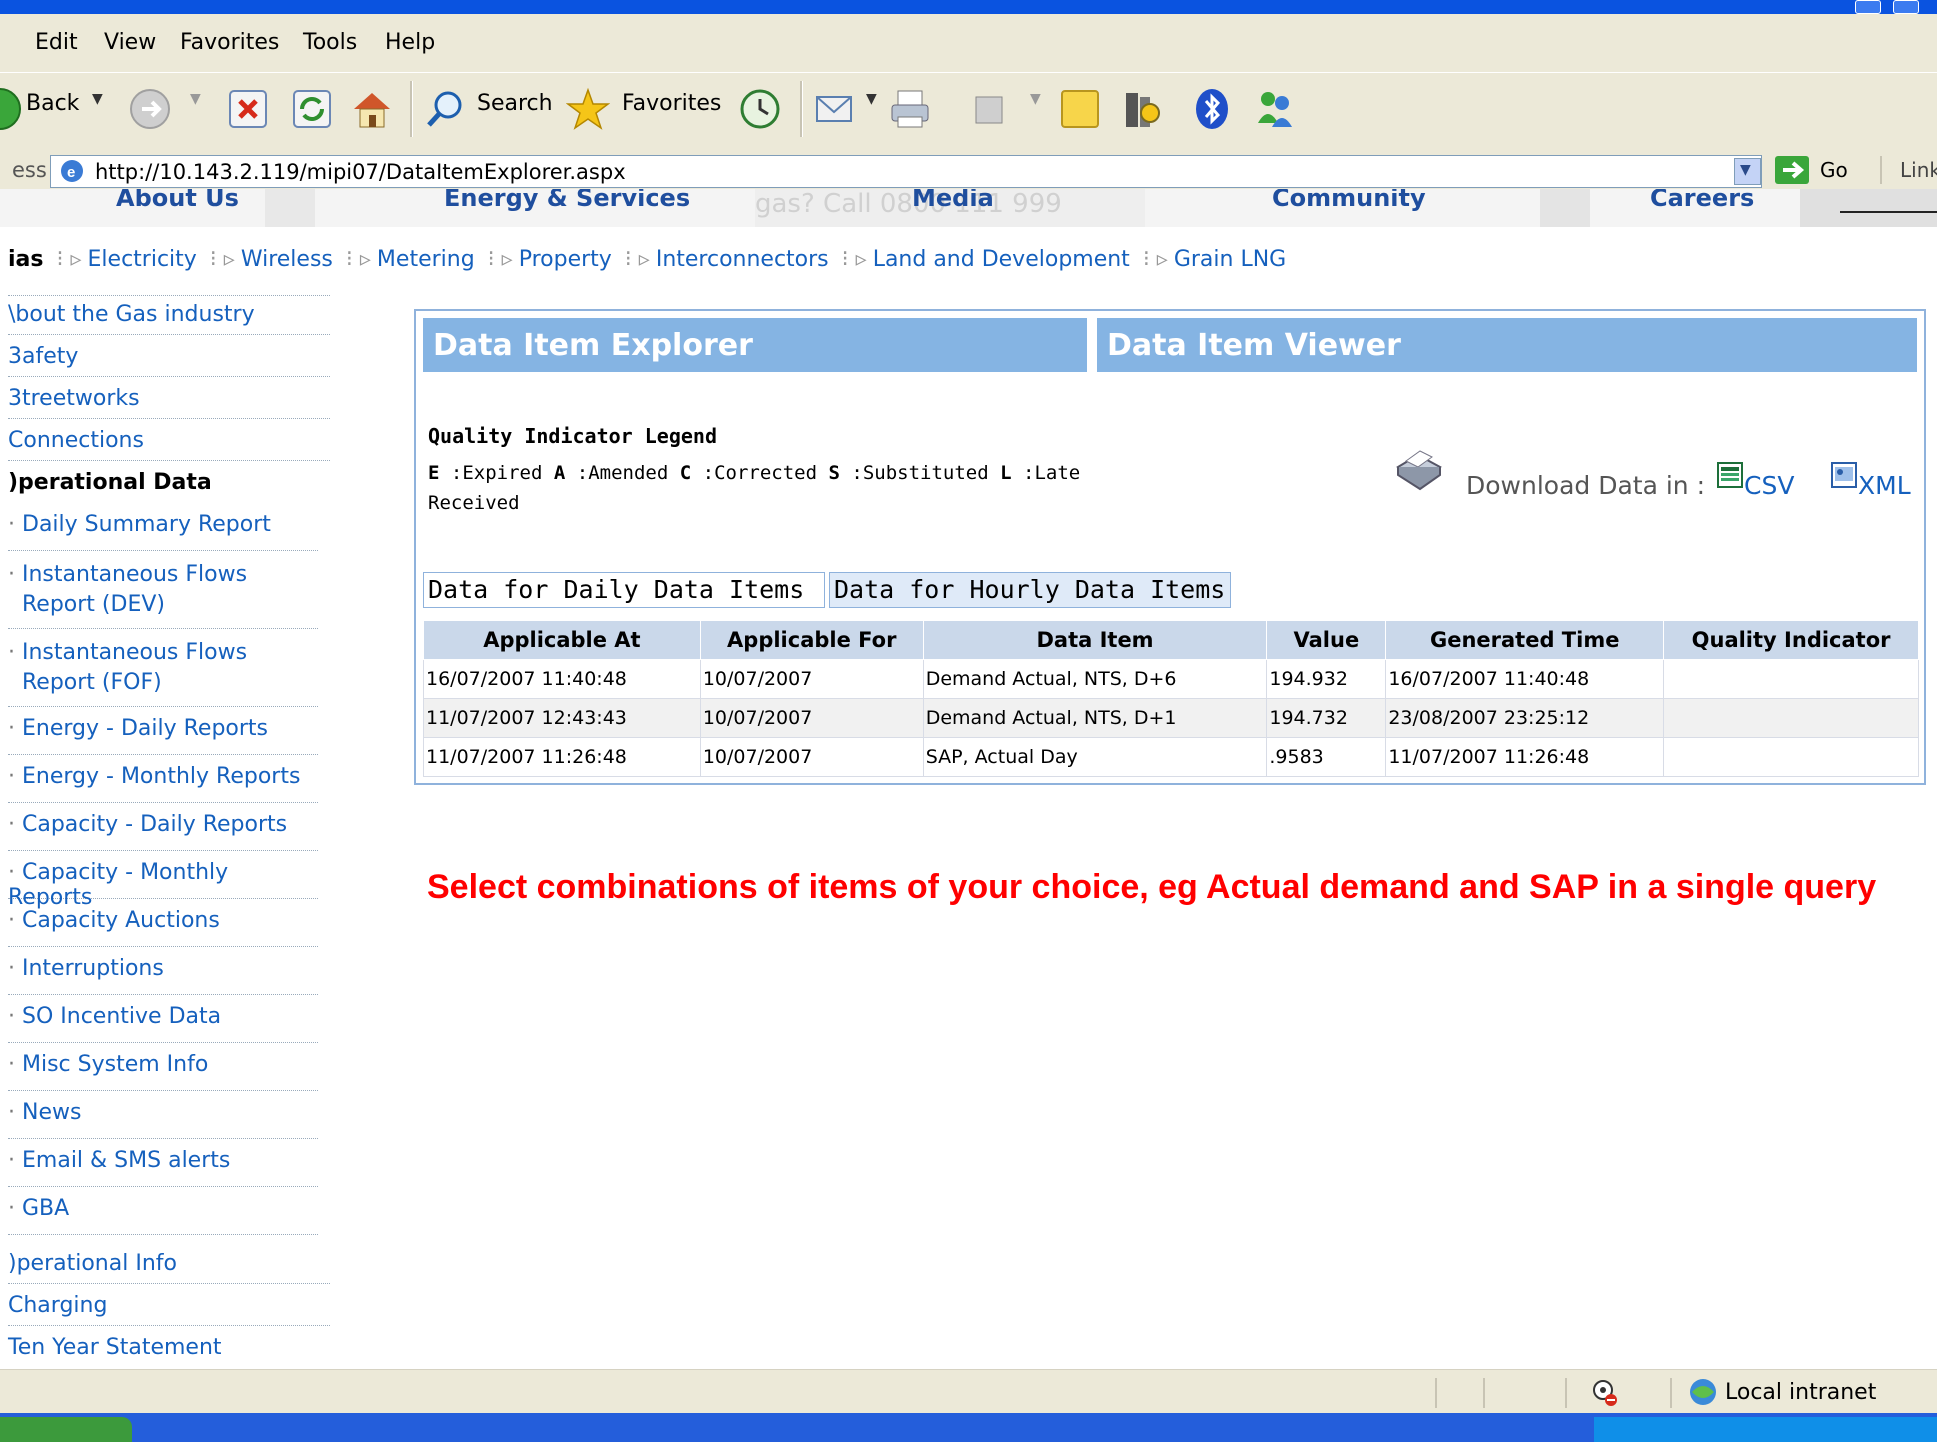  What do you see at coordinates (1918, 170) in the screenshot?
I see `links-button: Link` at bounding box center [1918, 170].